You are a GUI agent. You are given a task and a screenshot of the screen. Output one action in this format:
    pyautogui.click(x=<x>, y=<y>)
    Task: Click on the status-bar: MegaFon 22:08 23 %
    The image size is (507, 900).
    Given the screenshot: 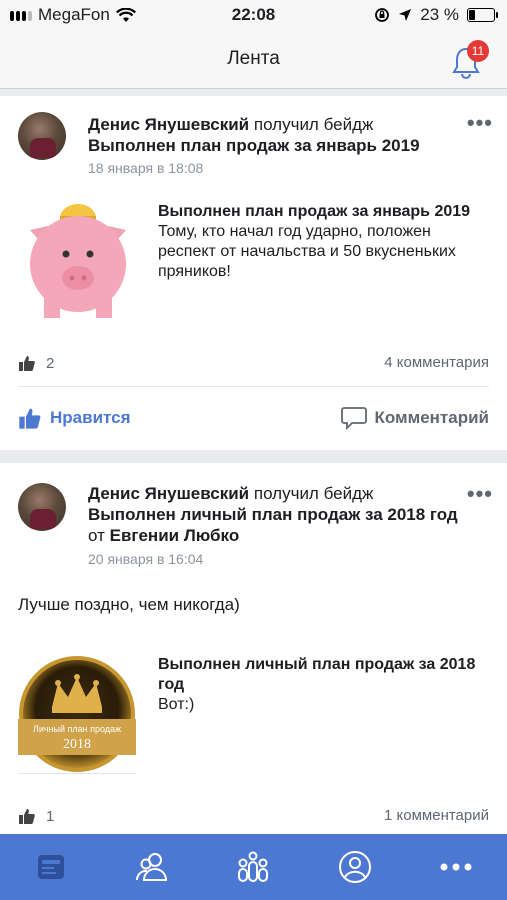 What is the action you would take?
    pyautogui.click(x=253, y=15)
    